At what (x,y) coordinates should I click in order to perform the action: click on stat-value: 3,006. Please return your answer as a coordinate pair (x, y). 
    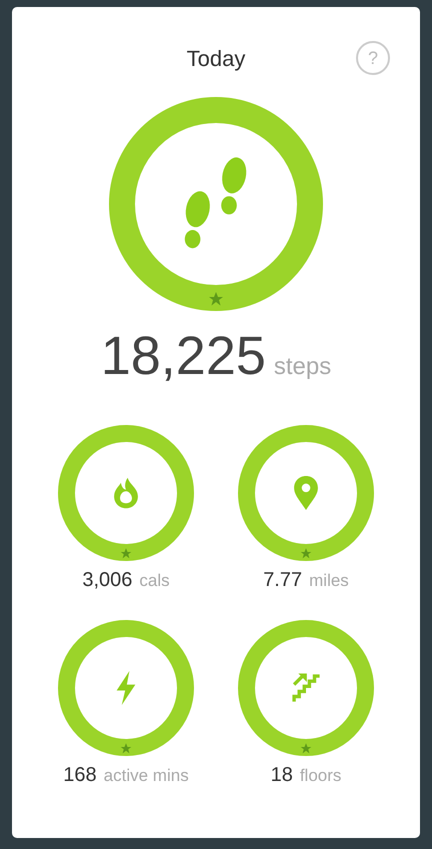
    Looking at the image, I should click on (107, 580).